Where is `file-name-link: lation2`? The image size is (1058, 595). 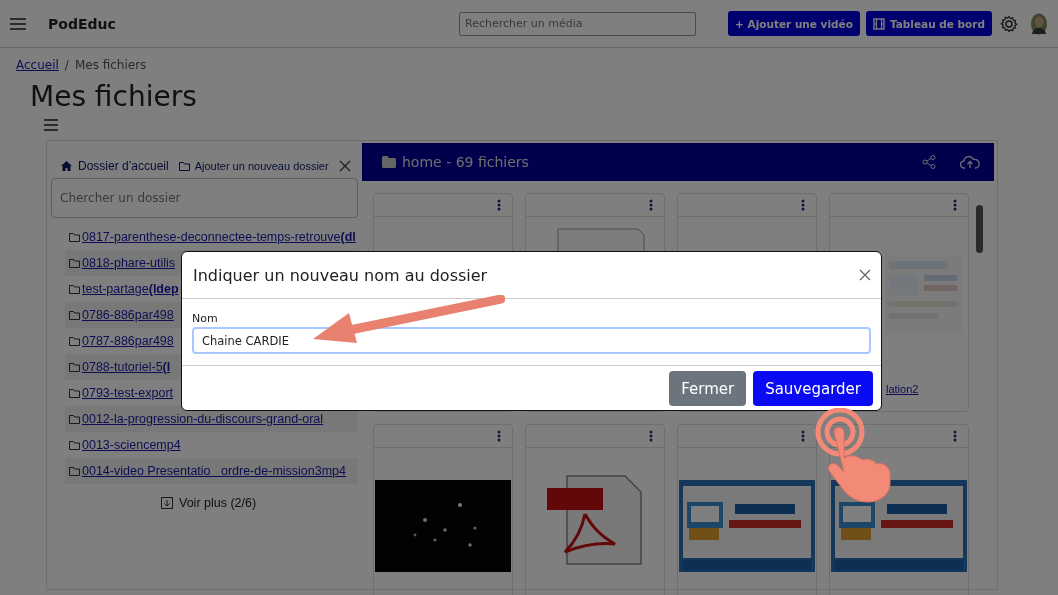 file-name-link: lation2 is located at coordinates (902, 389).